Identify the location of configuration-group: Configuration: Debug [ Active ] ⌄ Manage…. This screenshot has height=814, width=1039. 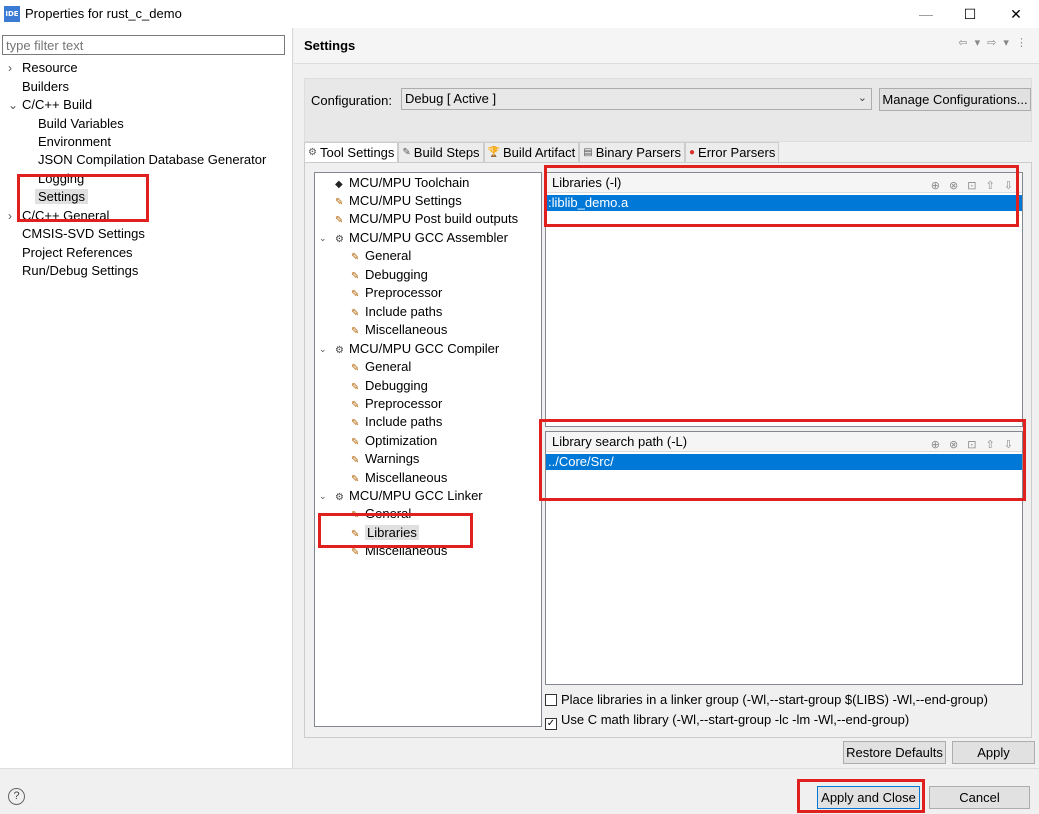
(668, 110).